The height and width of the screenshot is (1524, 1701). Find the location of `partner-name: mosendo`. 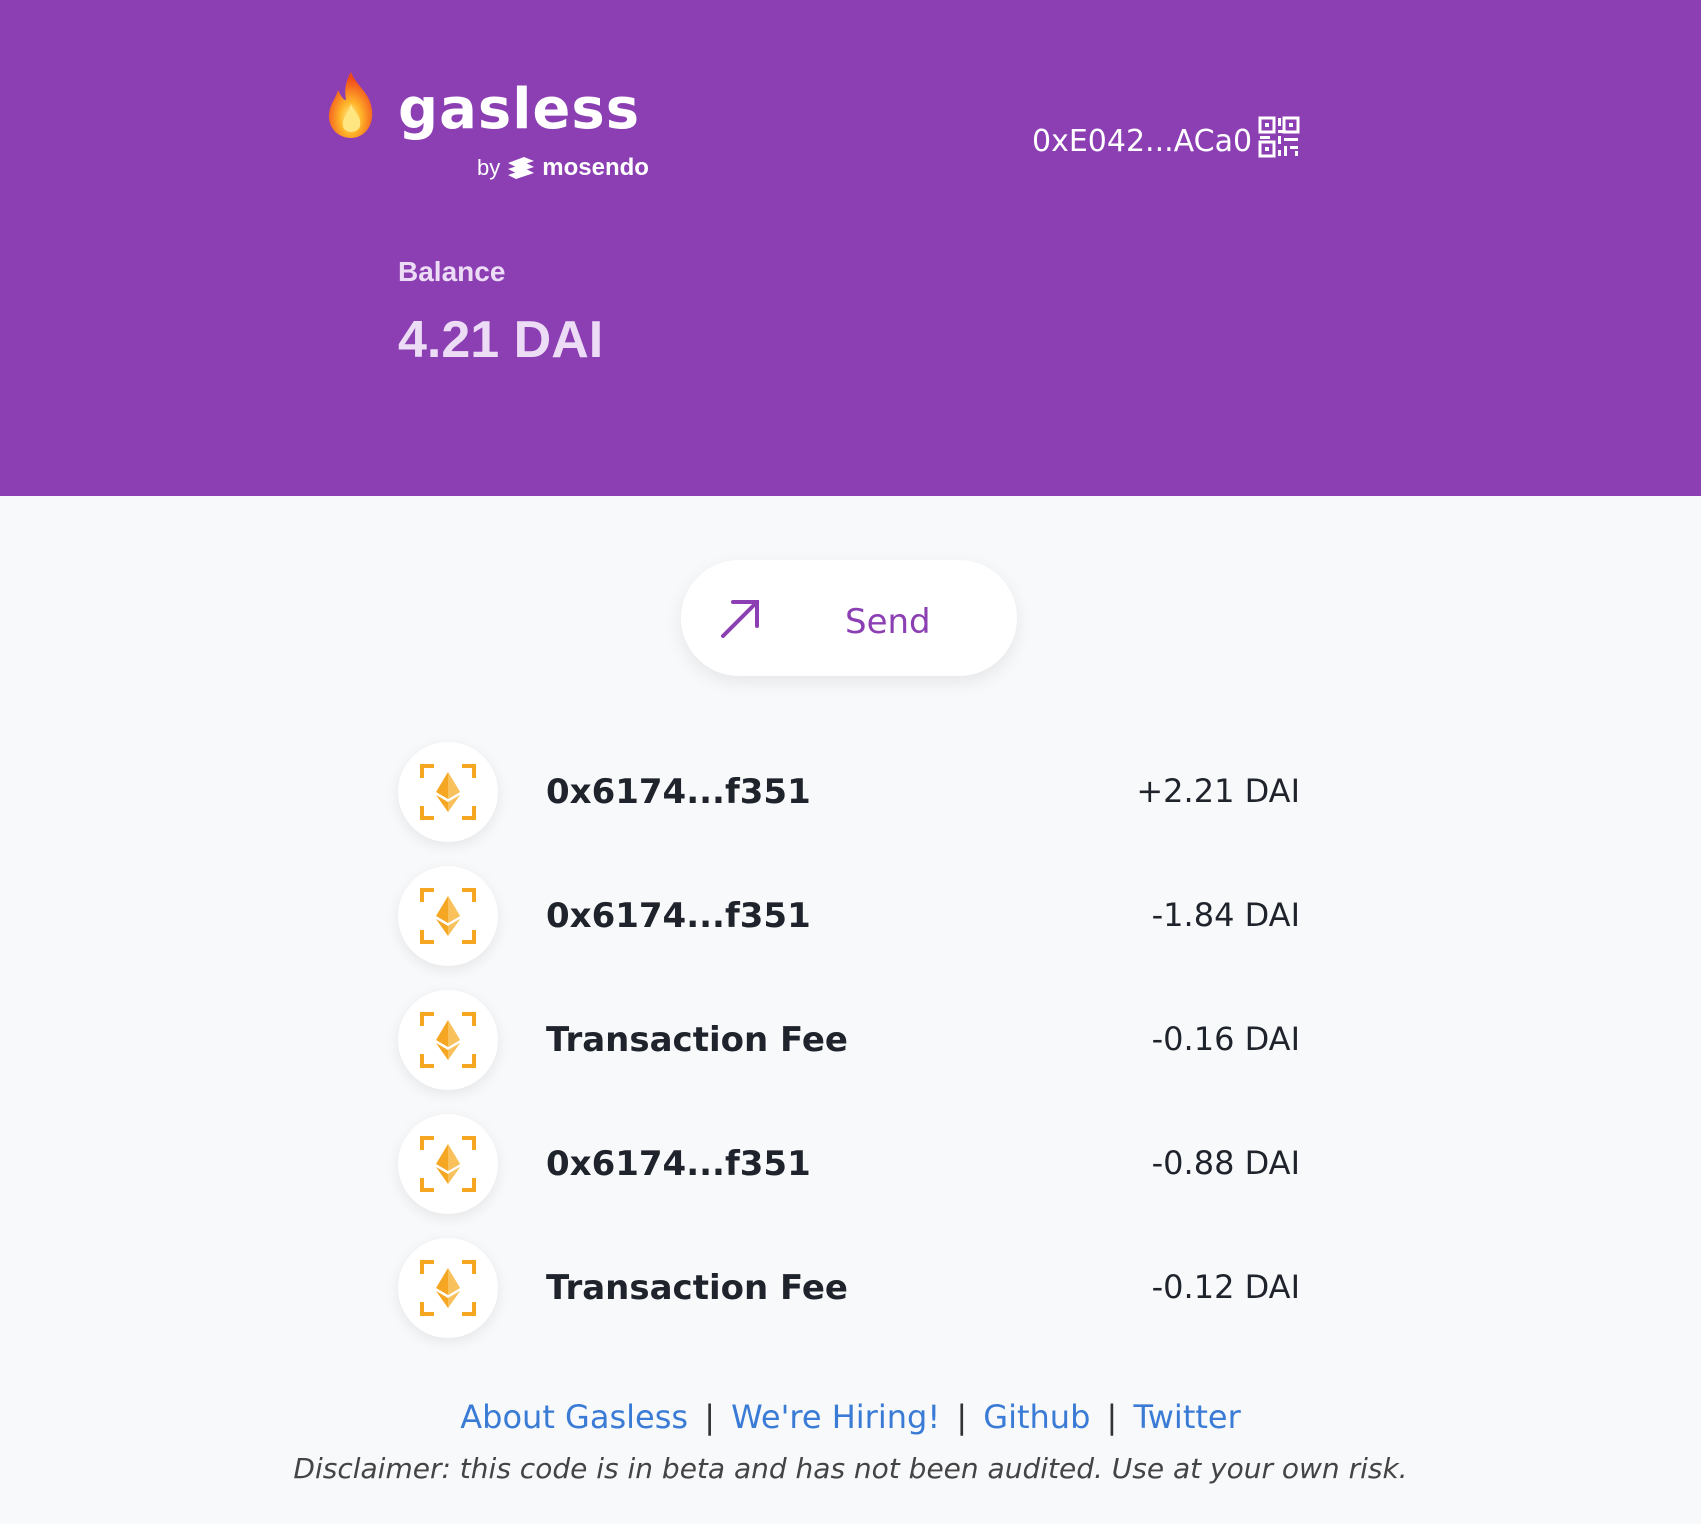

partner-name: mosendo is located at coordinates (595, 167).